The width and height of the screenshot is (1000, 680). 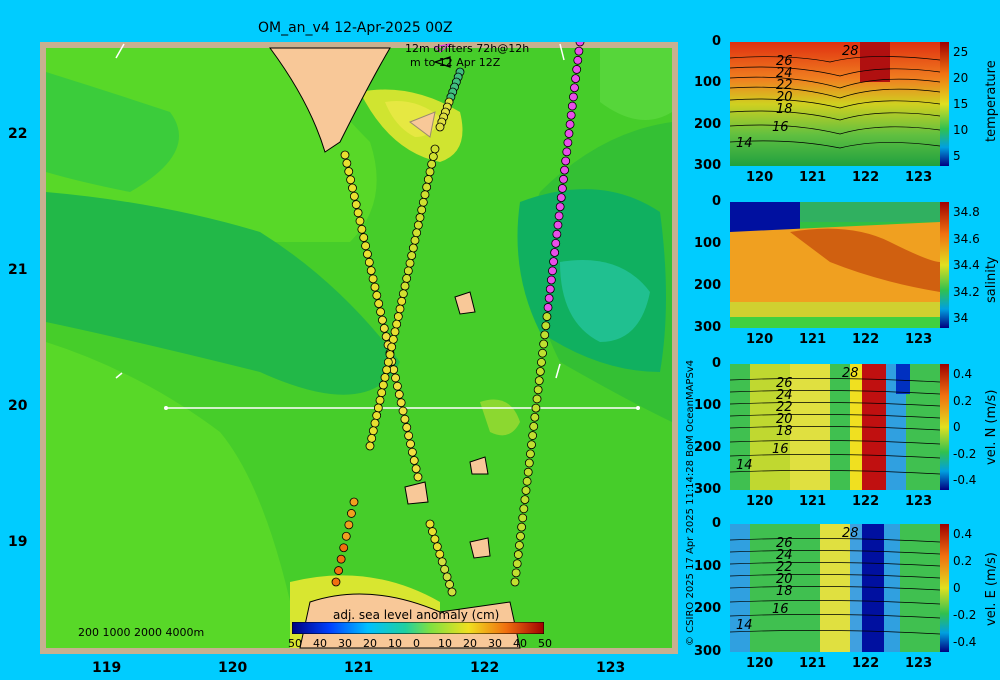 I want to click on map-lon-tick: 122, so click(x=485, y=668).